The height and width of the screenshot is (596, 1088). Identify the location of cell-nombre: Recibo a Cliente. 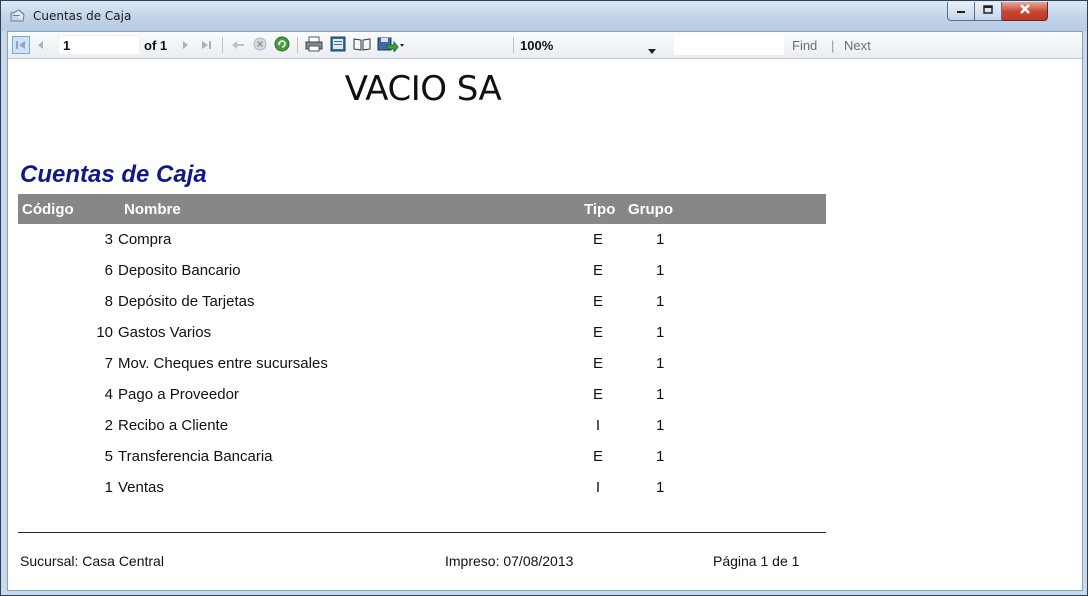
(173, 425).